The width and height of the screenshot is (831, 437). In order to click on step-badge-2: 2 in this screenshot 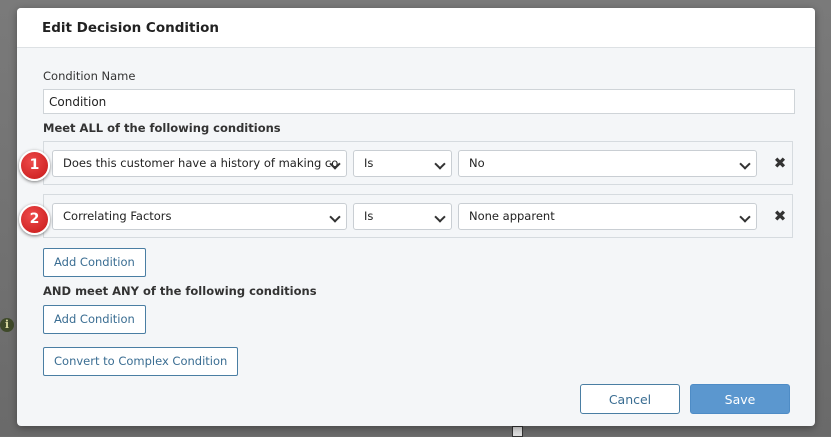, I will do `click(34, 219)`.